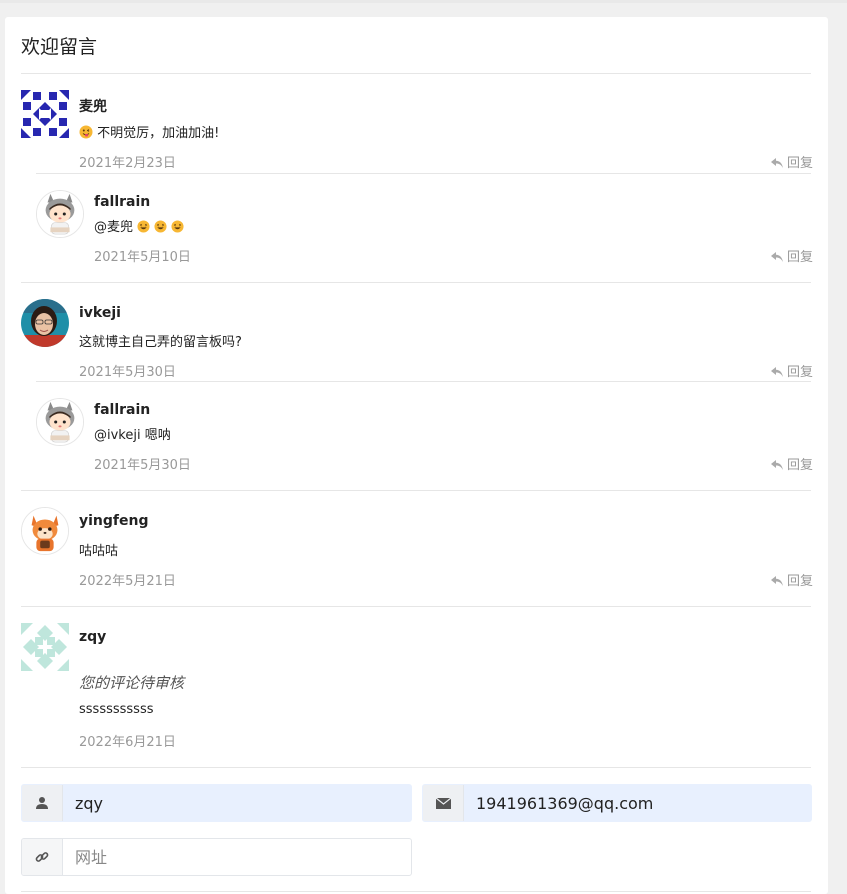 The width and height of the screenshot is (847, 894). I want to click on moderation-notice: 您的评论待审核, so click(132, 683).